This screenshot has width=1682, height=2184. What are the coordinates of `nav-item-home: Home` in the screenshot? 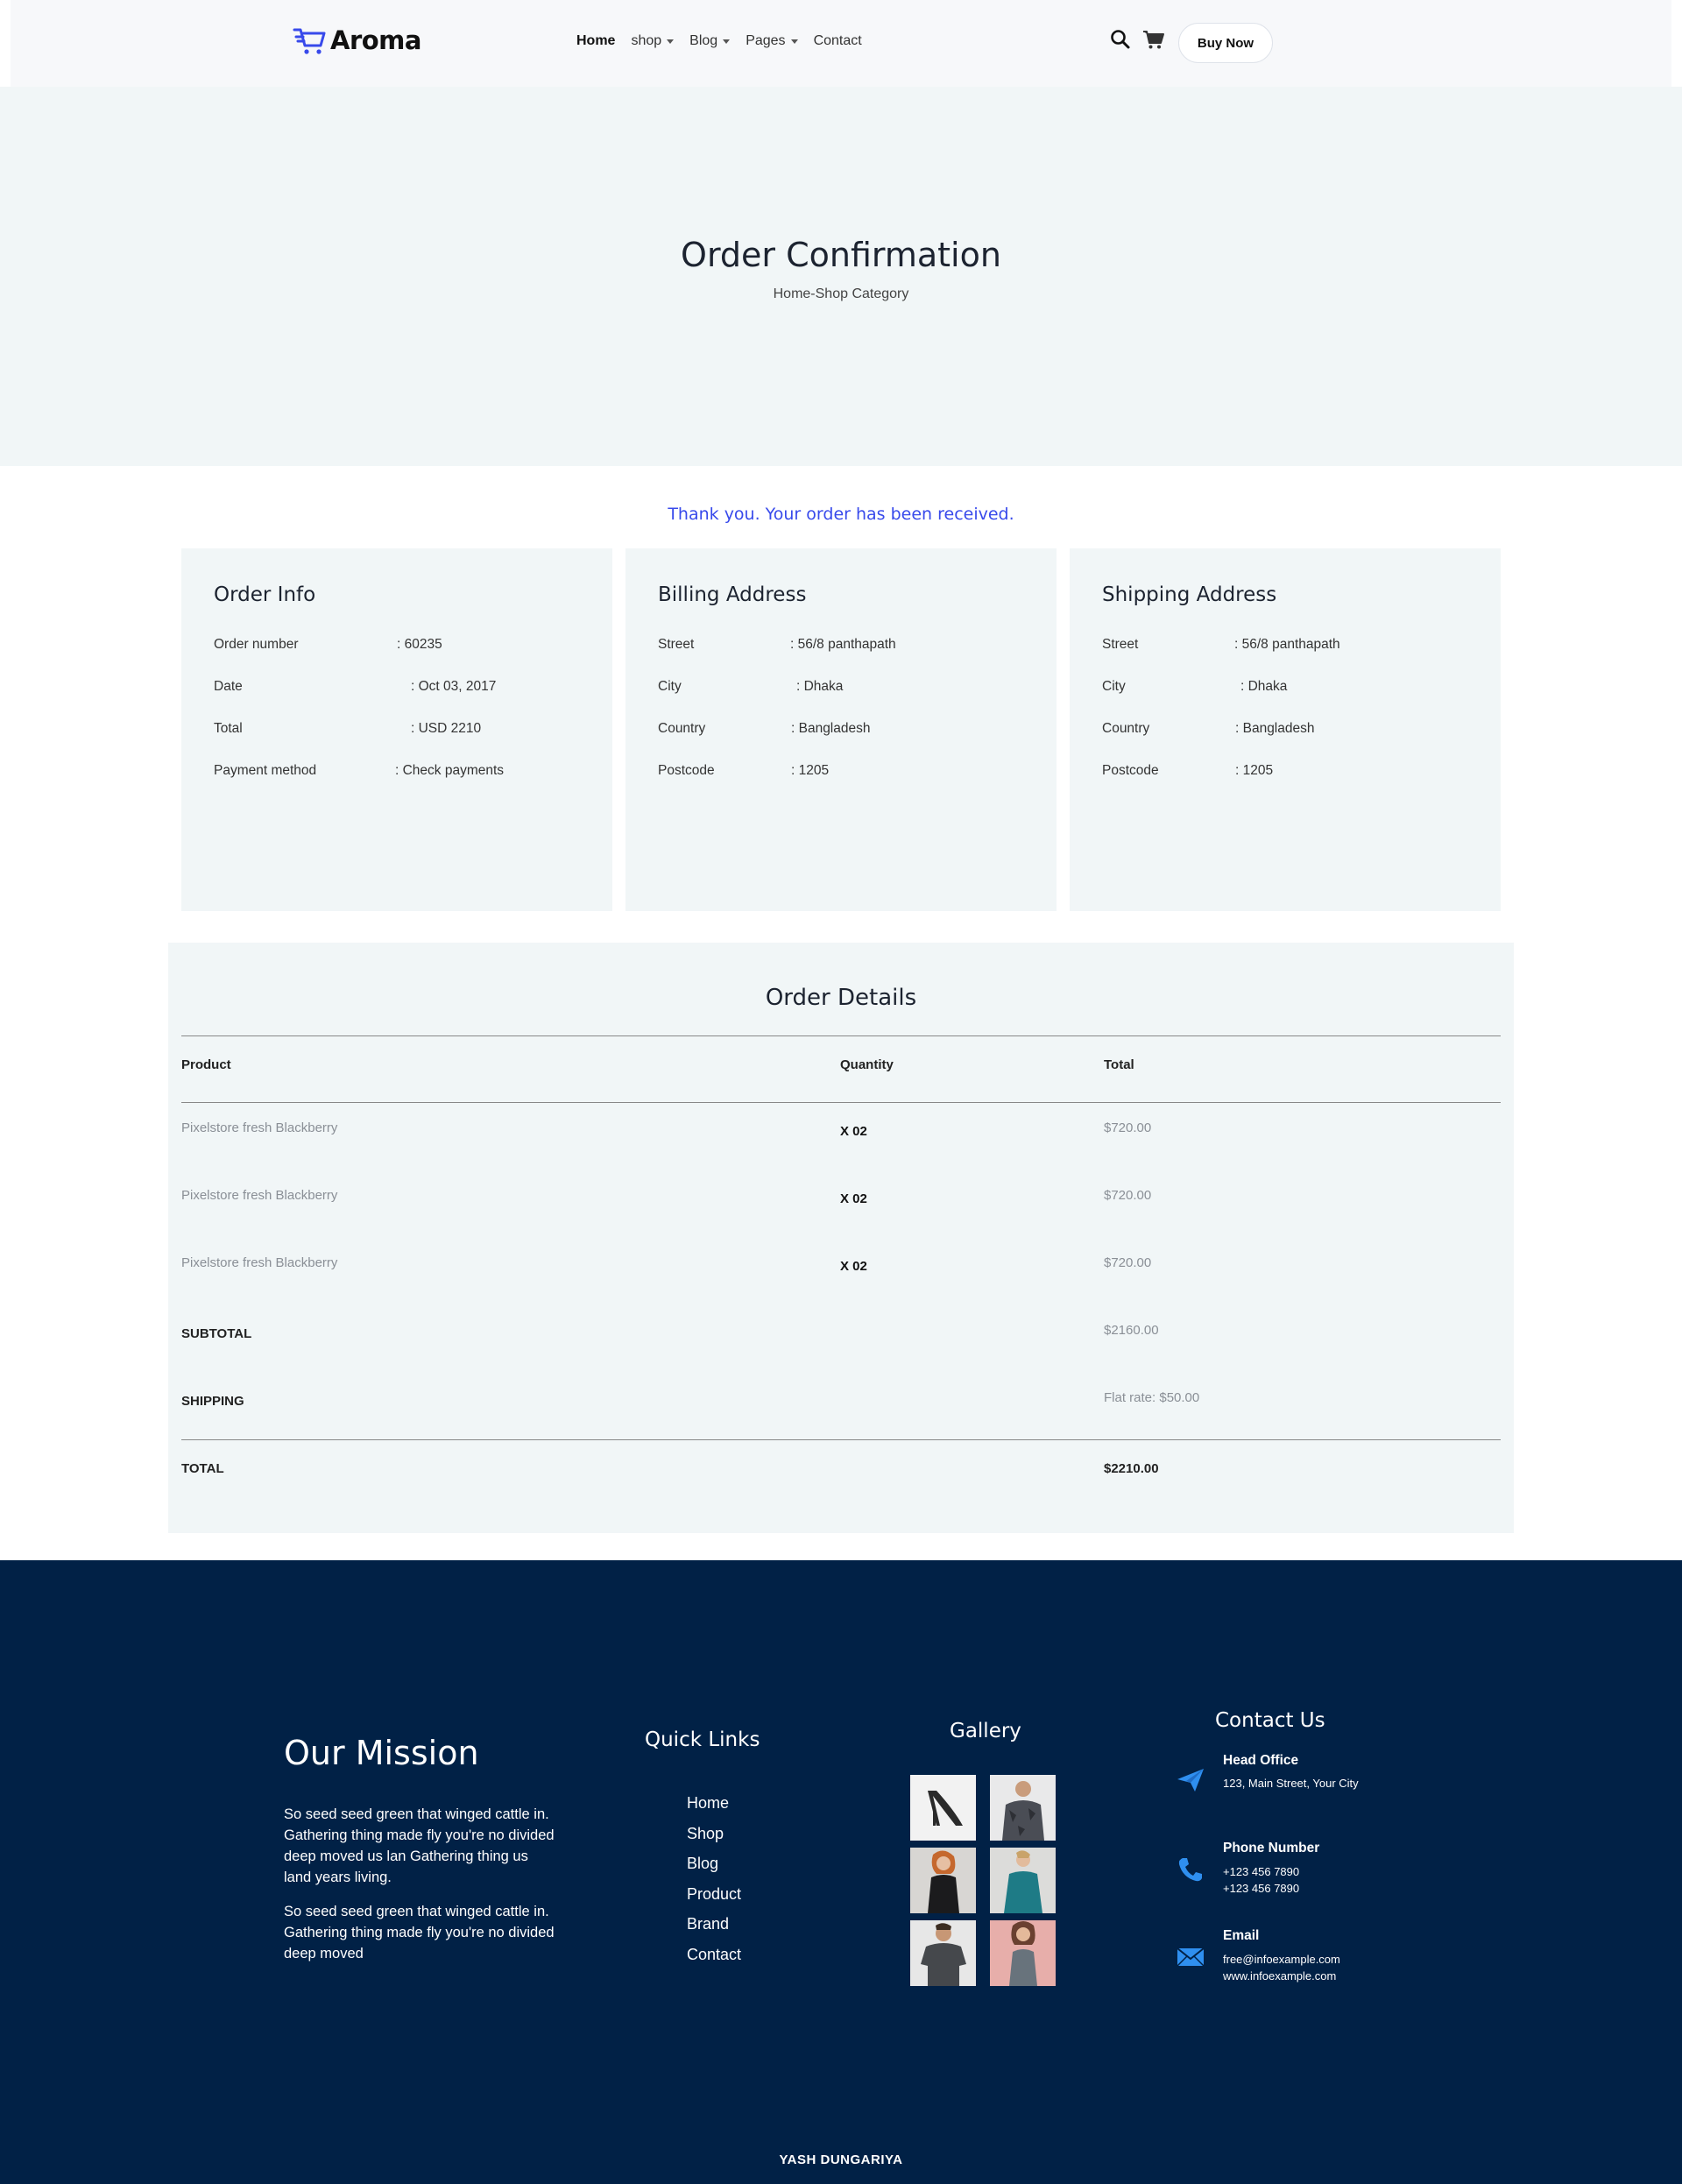 It's located at (595, 41).